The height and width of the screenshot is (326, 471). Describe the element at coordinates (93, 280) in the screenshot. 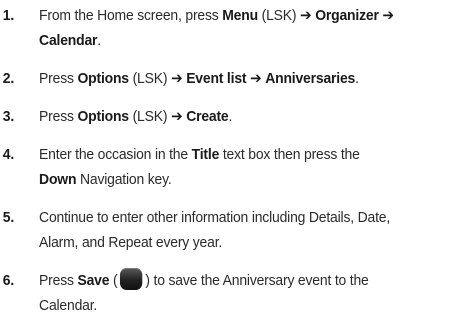

I see `bold-term: Save` at that location.